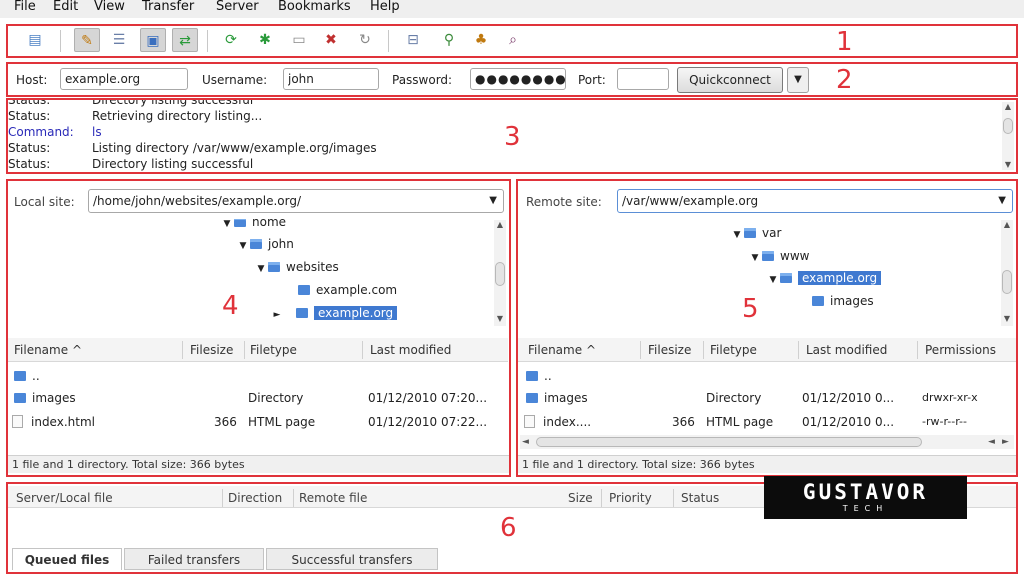  Describe the element at coordinates (562, 350) in the screenshot. I see `remote-col-filename: Filename ^` at that location.